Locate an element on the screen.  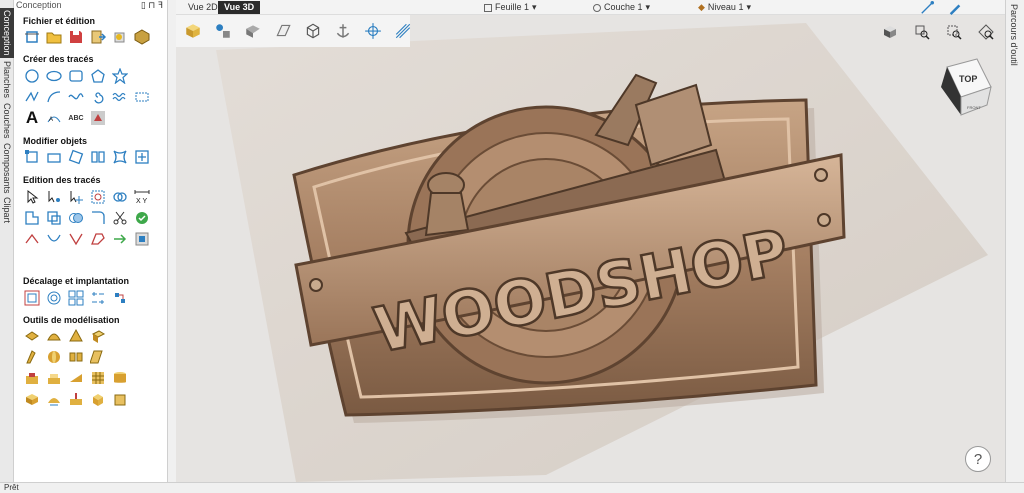
curve-fit-icon is located at coordinates (54, 239).